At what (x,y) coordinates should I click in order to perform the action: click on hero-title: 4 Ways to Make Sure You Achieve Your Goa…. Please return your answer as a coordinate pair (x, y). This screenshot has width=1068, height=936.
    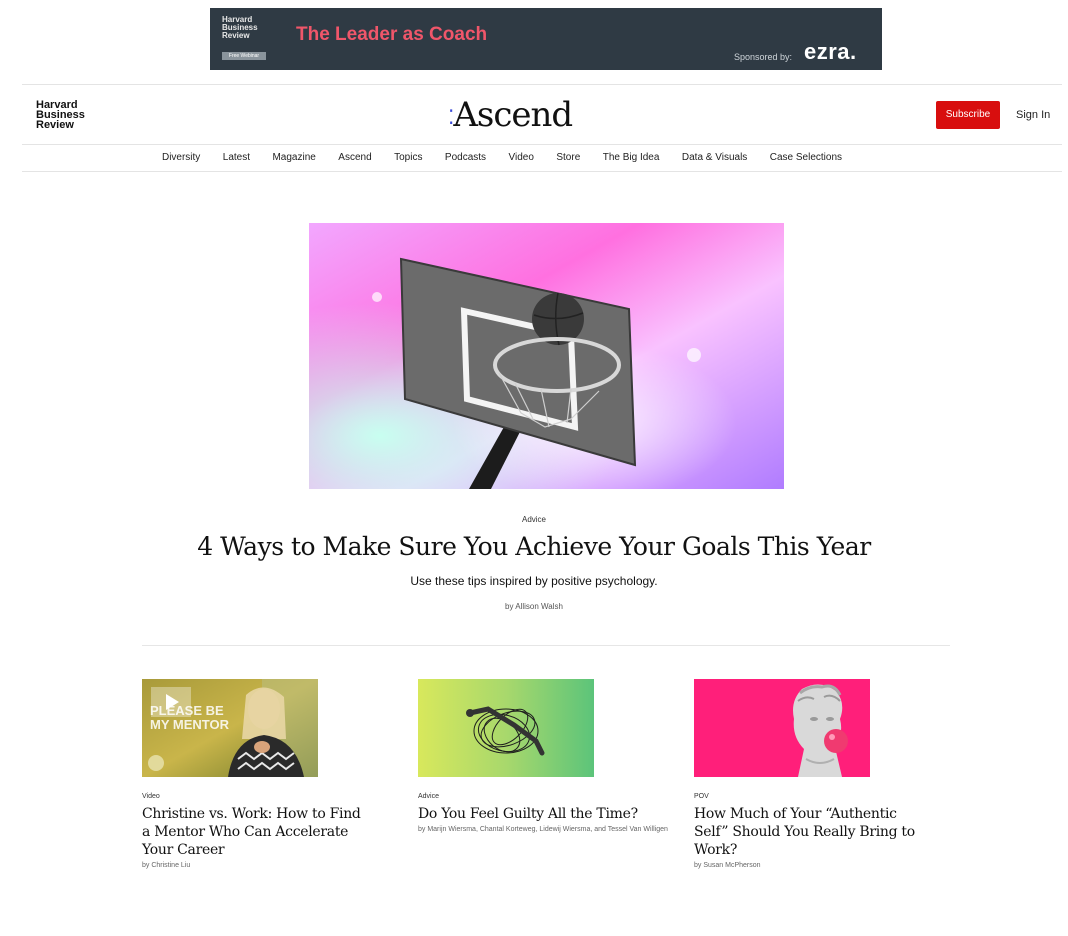
    Looking at the image, I should click on (534, 547).